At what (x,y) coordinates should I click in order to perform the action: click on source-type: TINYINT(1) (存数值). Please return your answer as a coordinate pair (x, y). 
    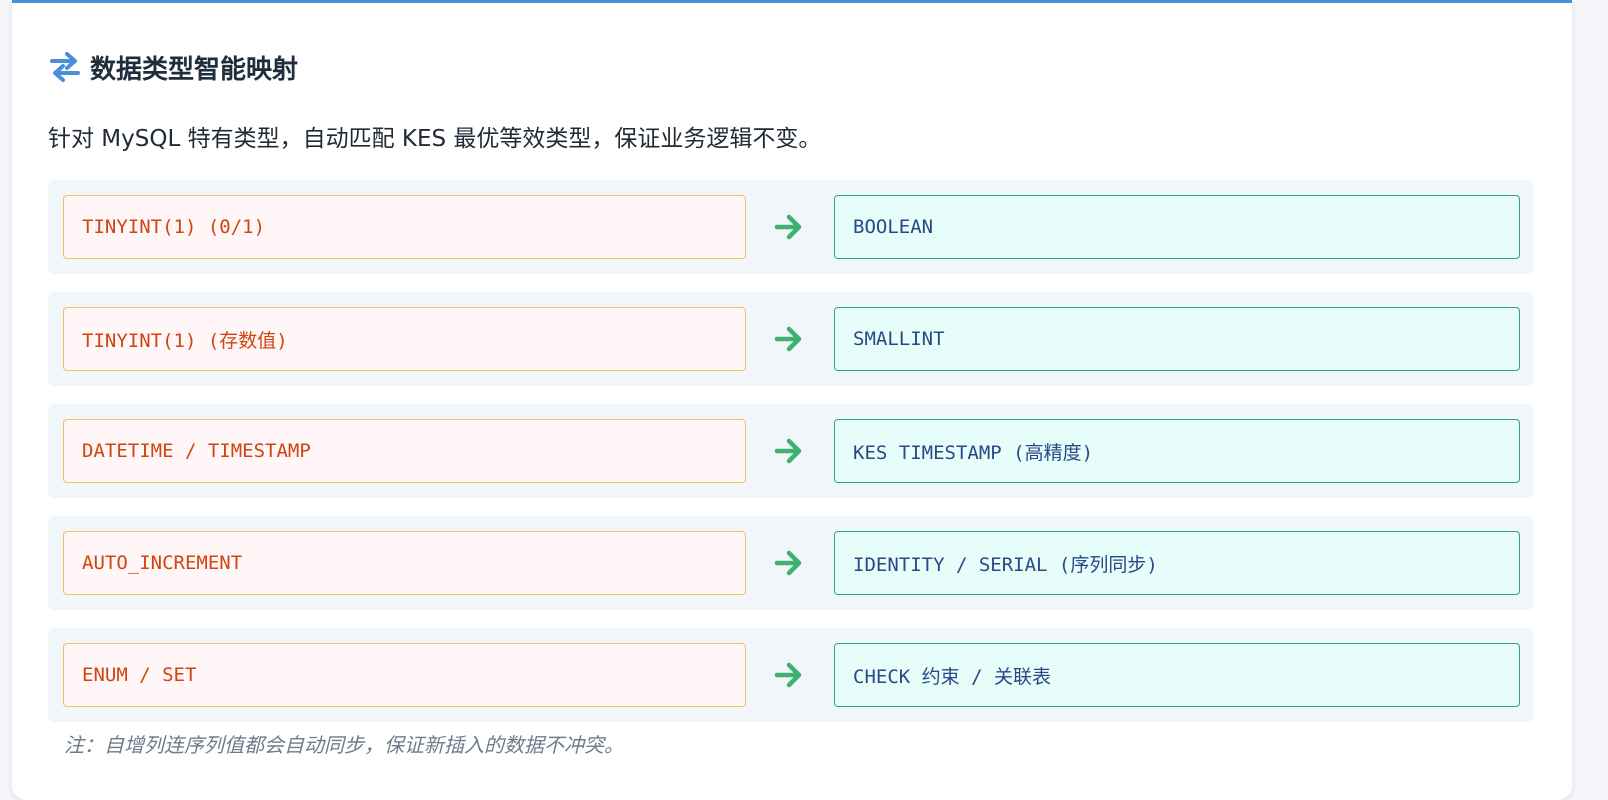
    Looking at the image, I should click on (404, 339).